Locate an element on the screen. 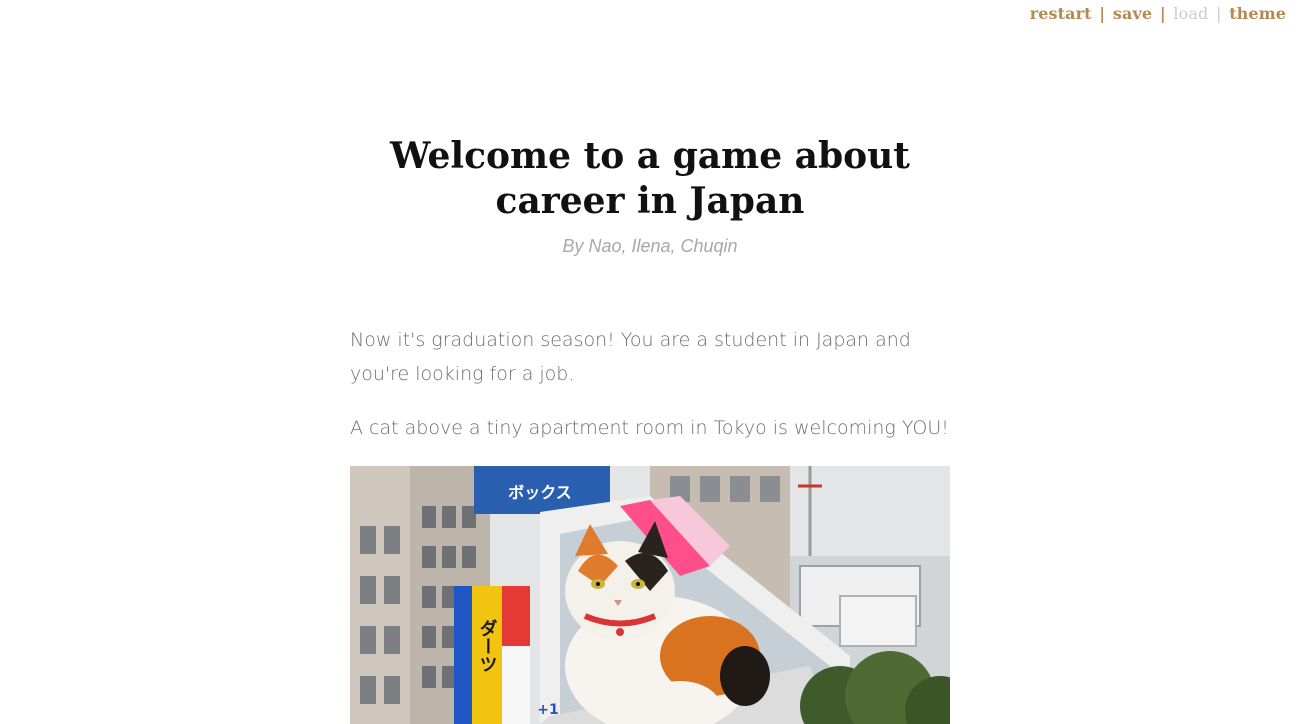 This screenshot has width=1300, height=724. theme-link: theme is located at coordinates (1257, 13).